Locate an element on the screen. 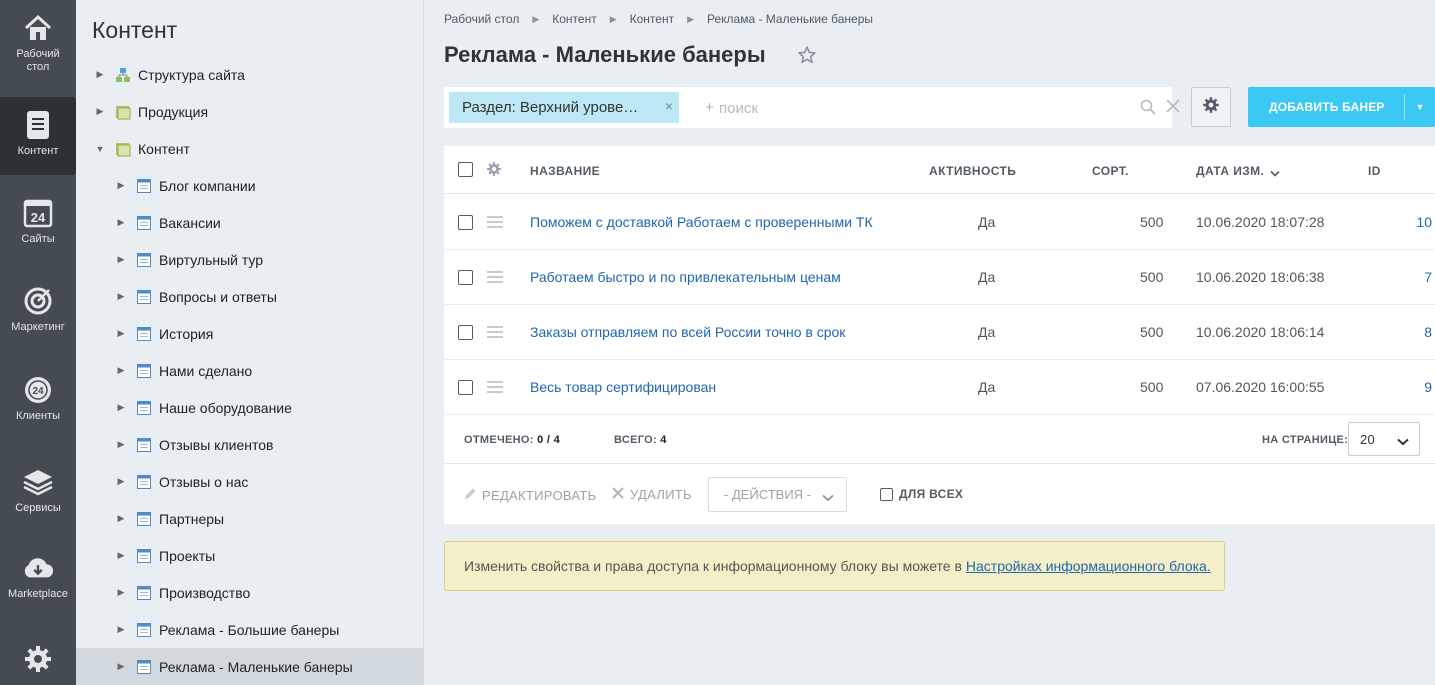 This screenshot has height=685, width=1435. favorite-star-icon is located at coordinates (807, 57).